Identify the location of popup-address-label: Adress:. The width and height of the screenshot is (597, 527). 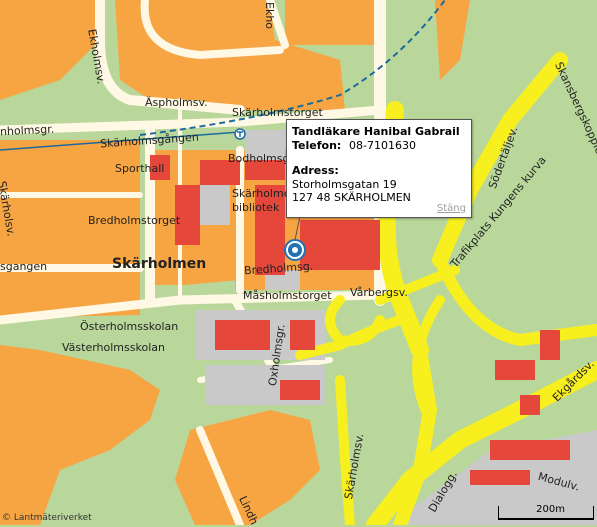
(315, 170).